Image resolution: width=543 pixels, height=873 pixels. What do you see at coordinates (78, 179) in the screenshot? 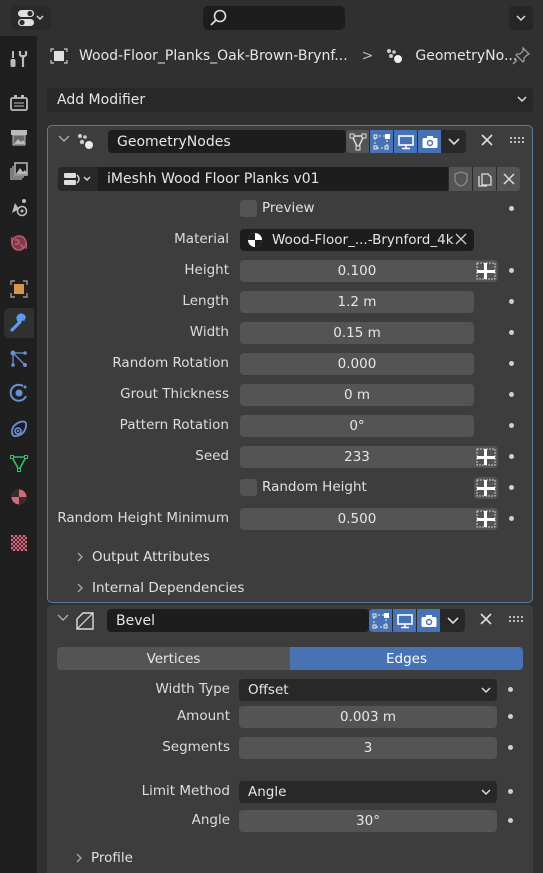
I see `node-group-browse-button` at bounding box center [78, 179].